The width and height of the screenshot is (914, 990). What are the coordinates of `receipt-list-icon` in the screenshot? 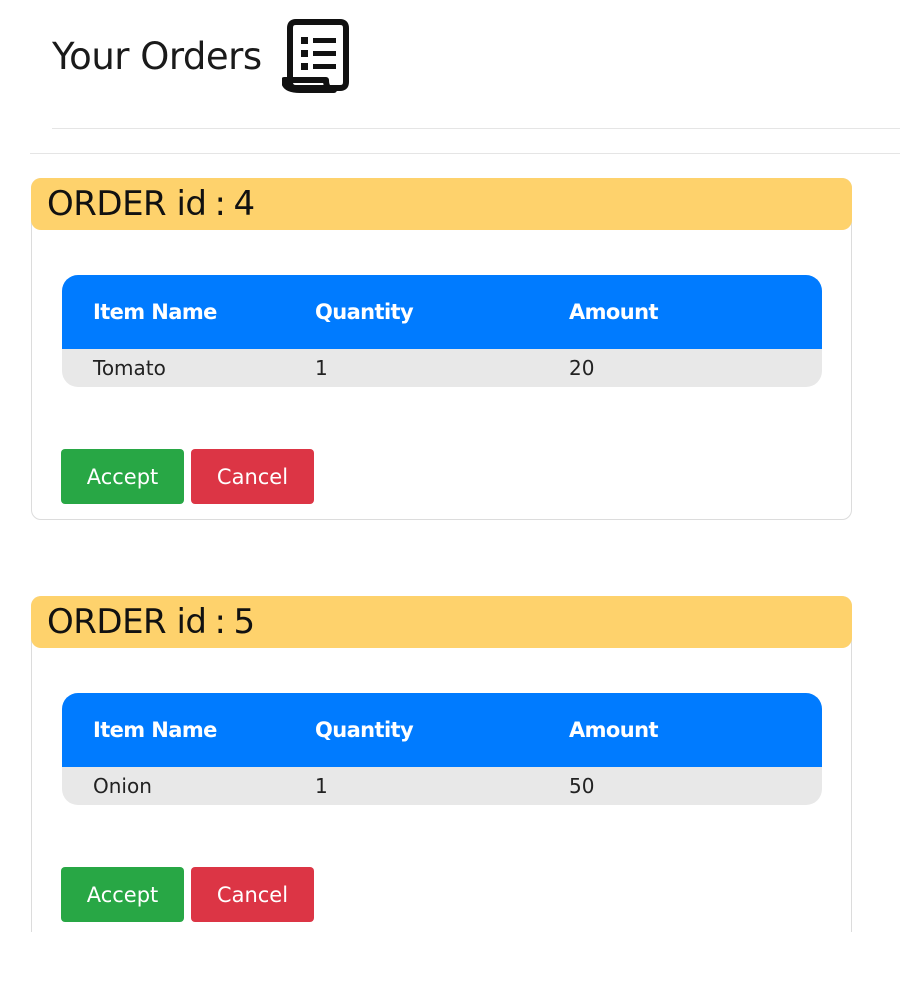 It's located at (315, 56).